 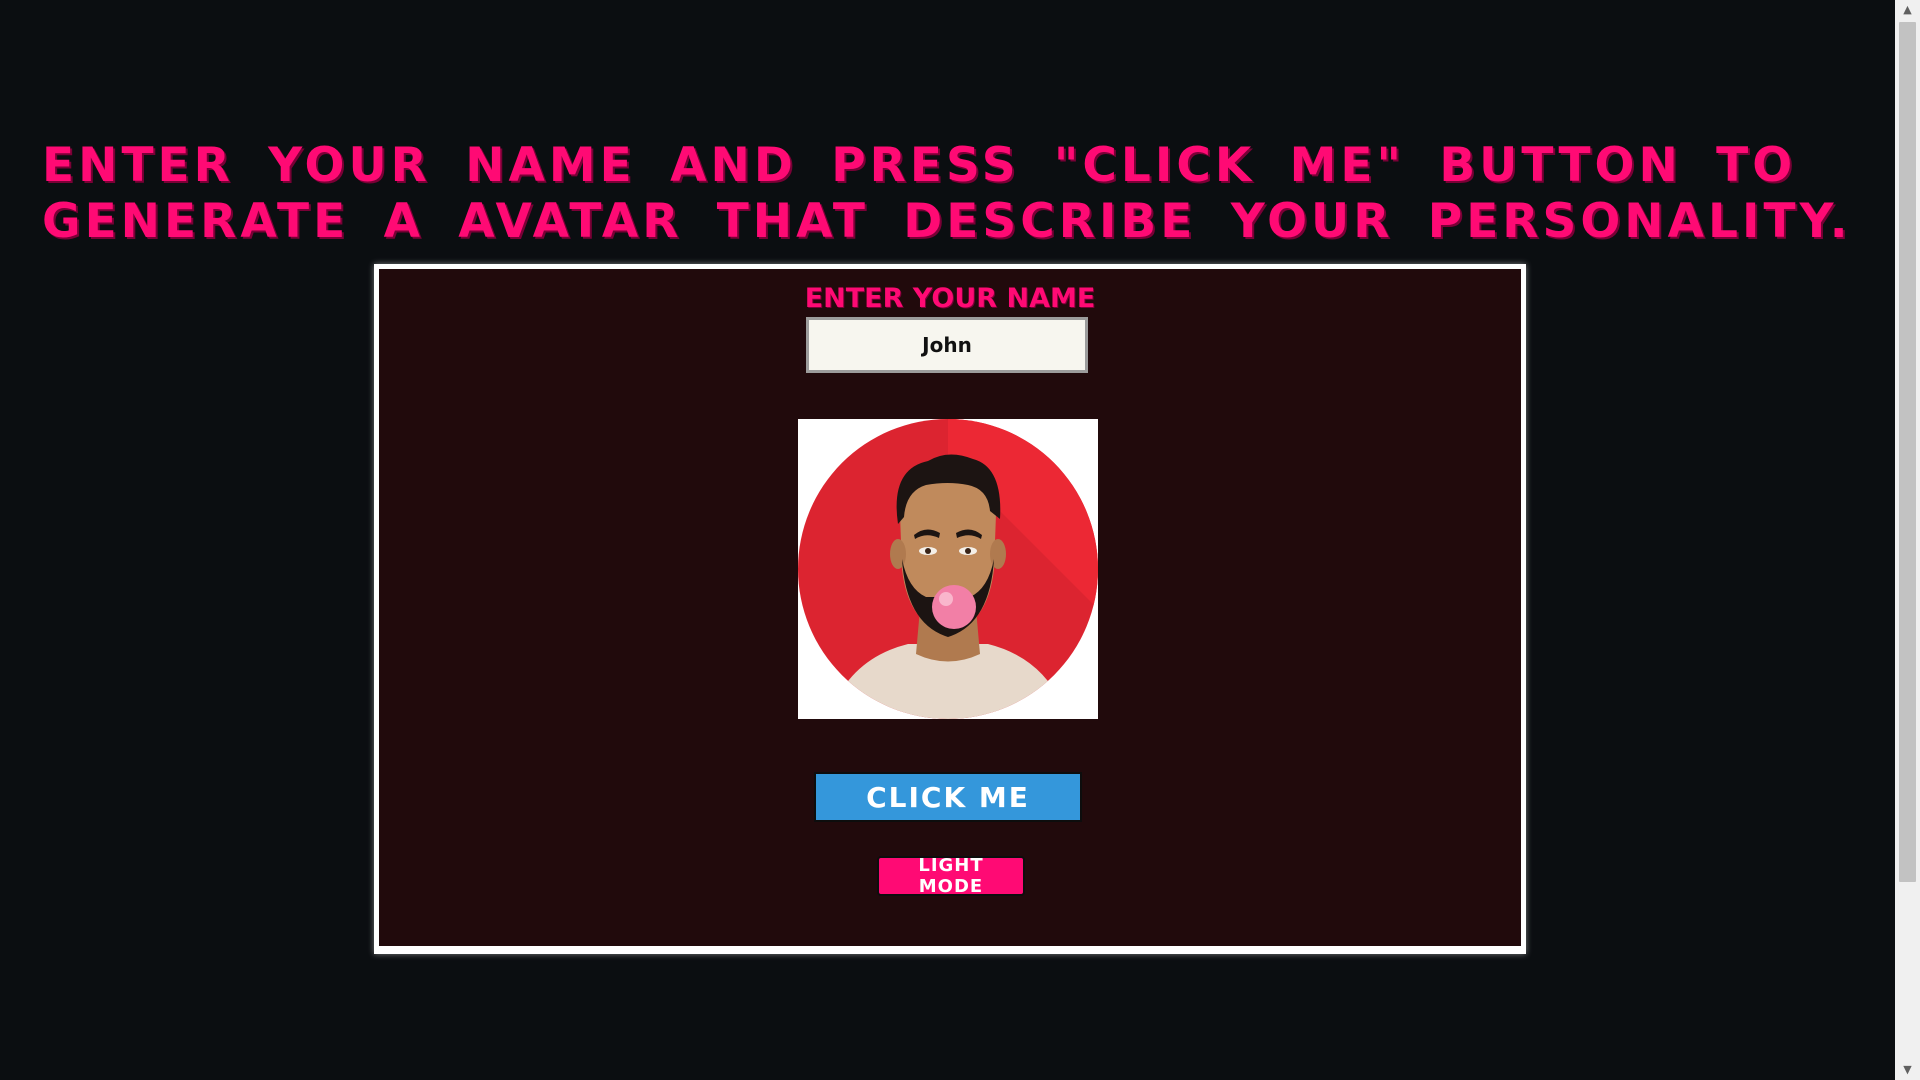 What do you see at coordinates (951, 876) in the screenshot?
I see `light-mode-button: LIGHT MODE` at bounding box center [951, 876].